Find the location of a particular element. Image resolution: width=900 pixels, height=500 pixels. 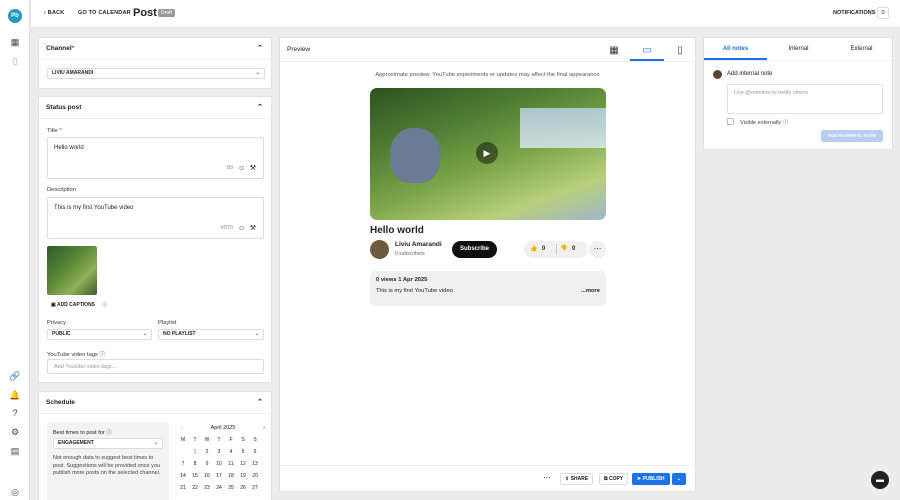

chevron-left-icon: ‹ is located at coordinates (182, 428).